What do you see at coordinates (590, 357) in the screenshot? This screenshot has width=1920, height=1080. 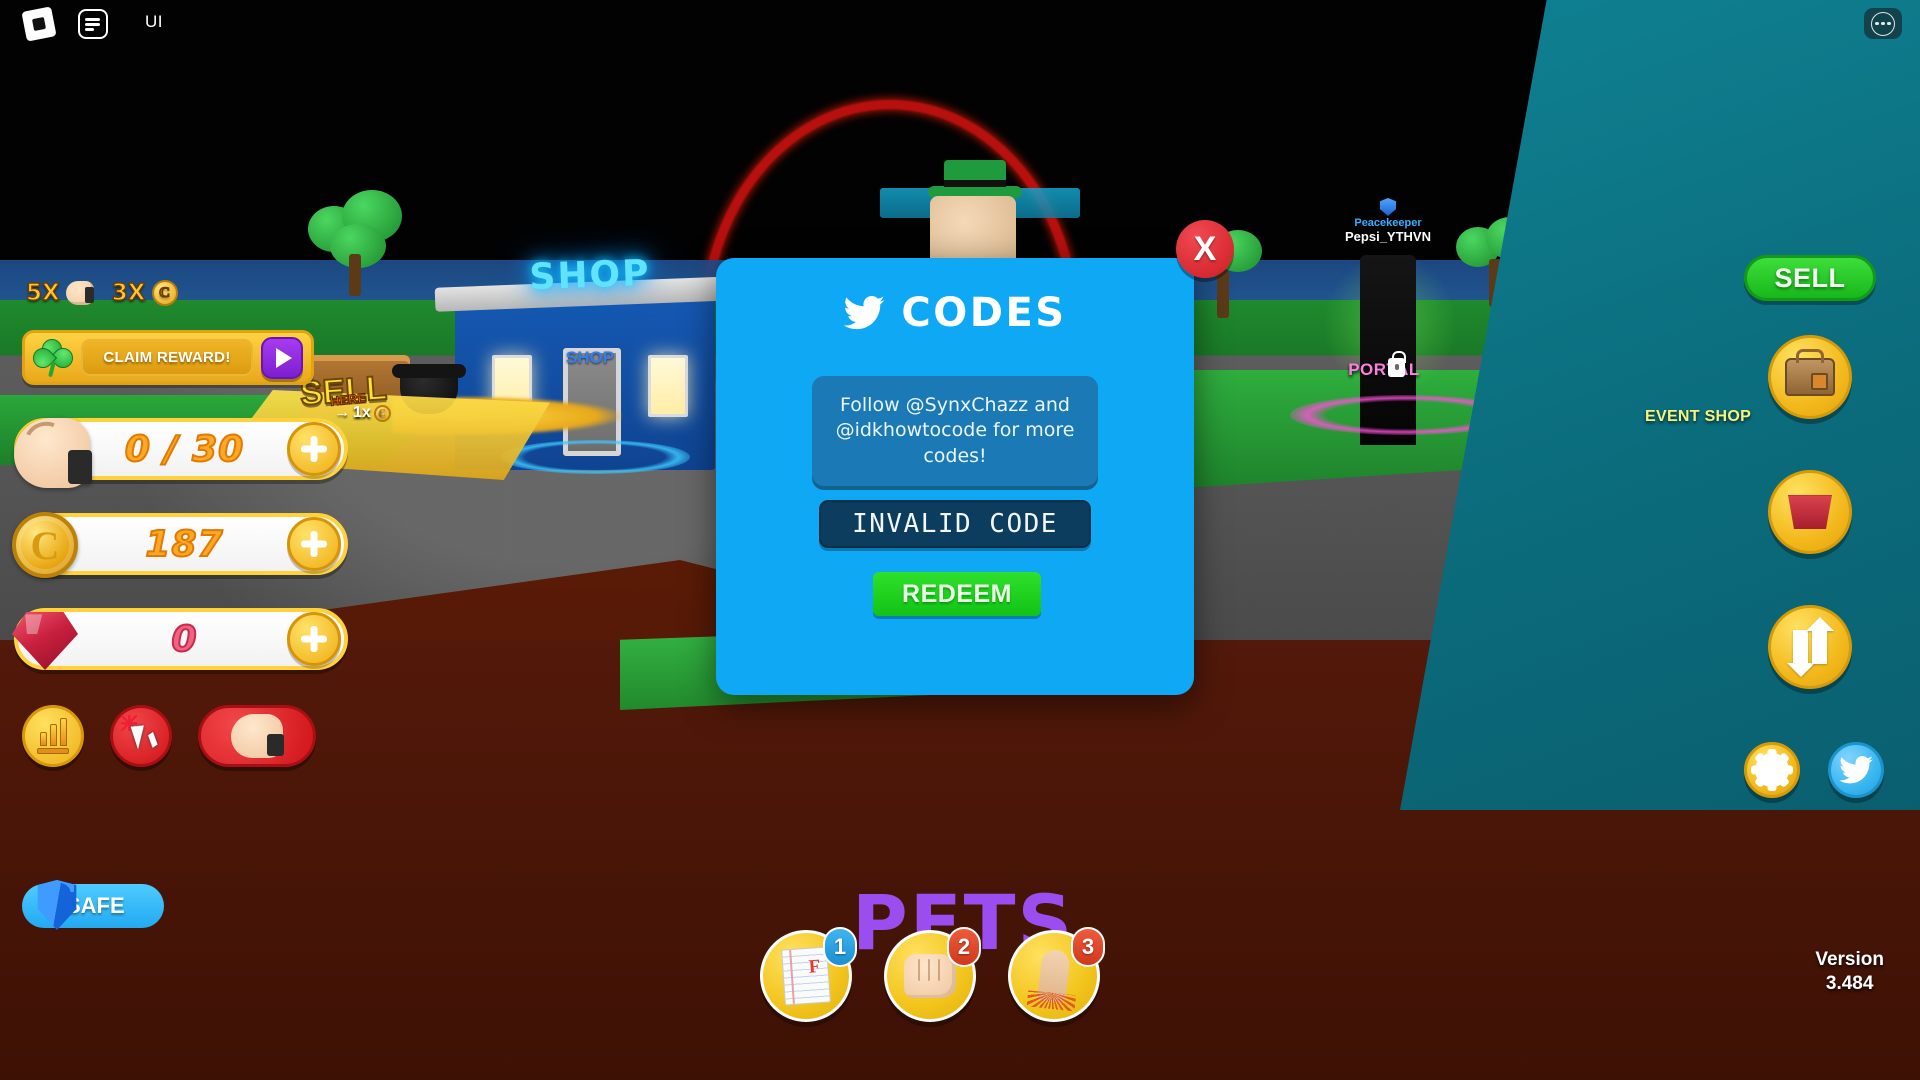 I see `shop-door-label: SHOP` at bounding box center [590, 357].